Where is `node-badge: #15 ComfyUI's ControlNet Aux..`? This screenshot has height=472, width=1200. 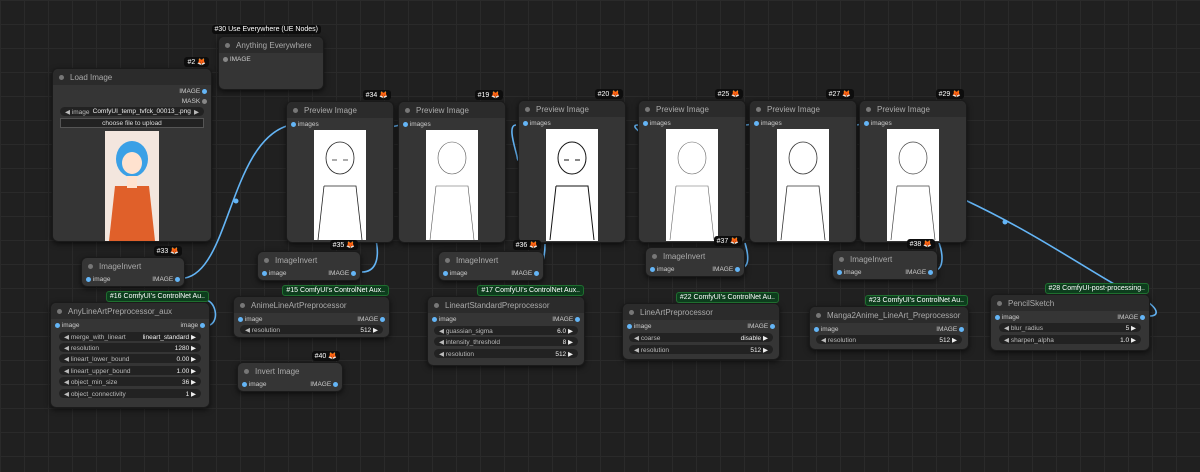 node-badge: #15 ComfyUI's ControlNet Aux.. is located at coordinates (335, 290).